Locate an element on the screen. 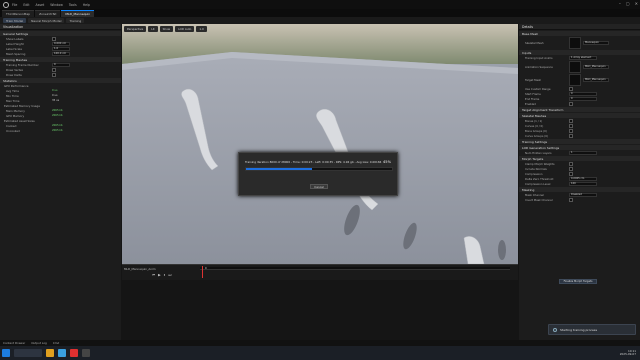  menu-tools: Tools is located at coordinates (73, 5).